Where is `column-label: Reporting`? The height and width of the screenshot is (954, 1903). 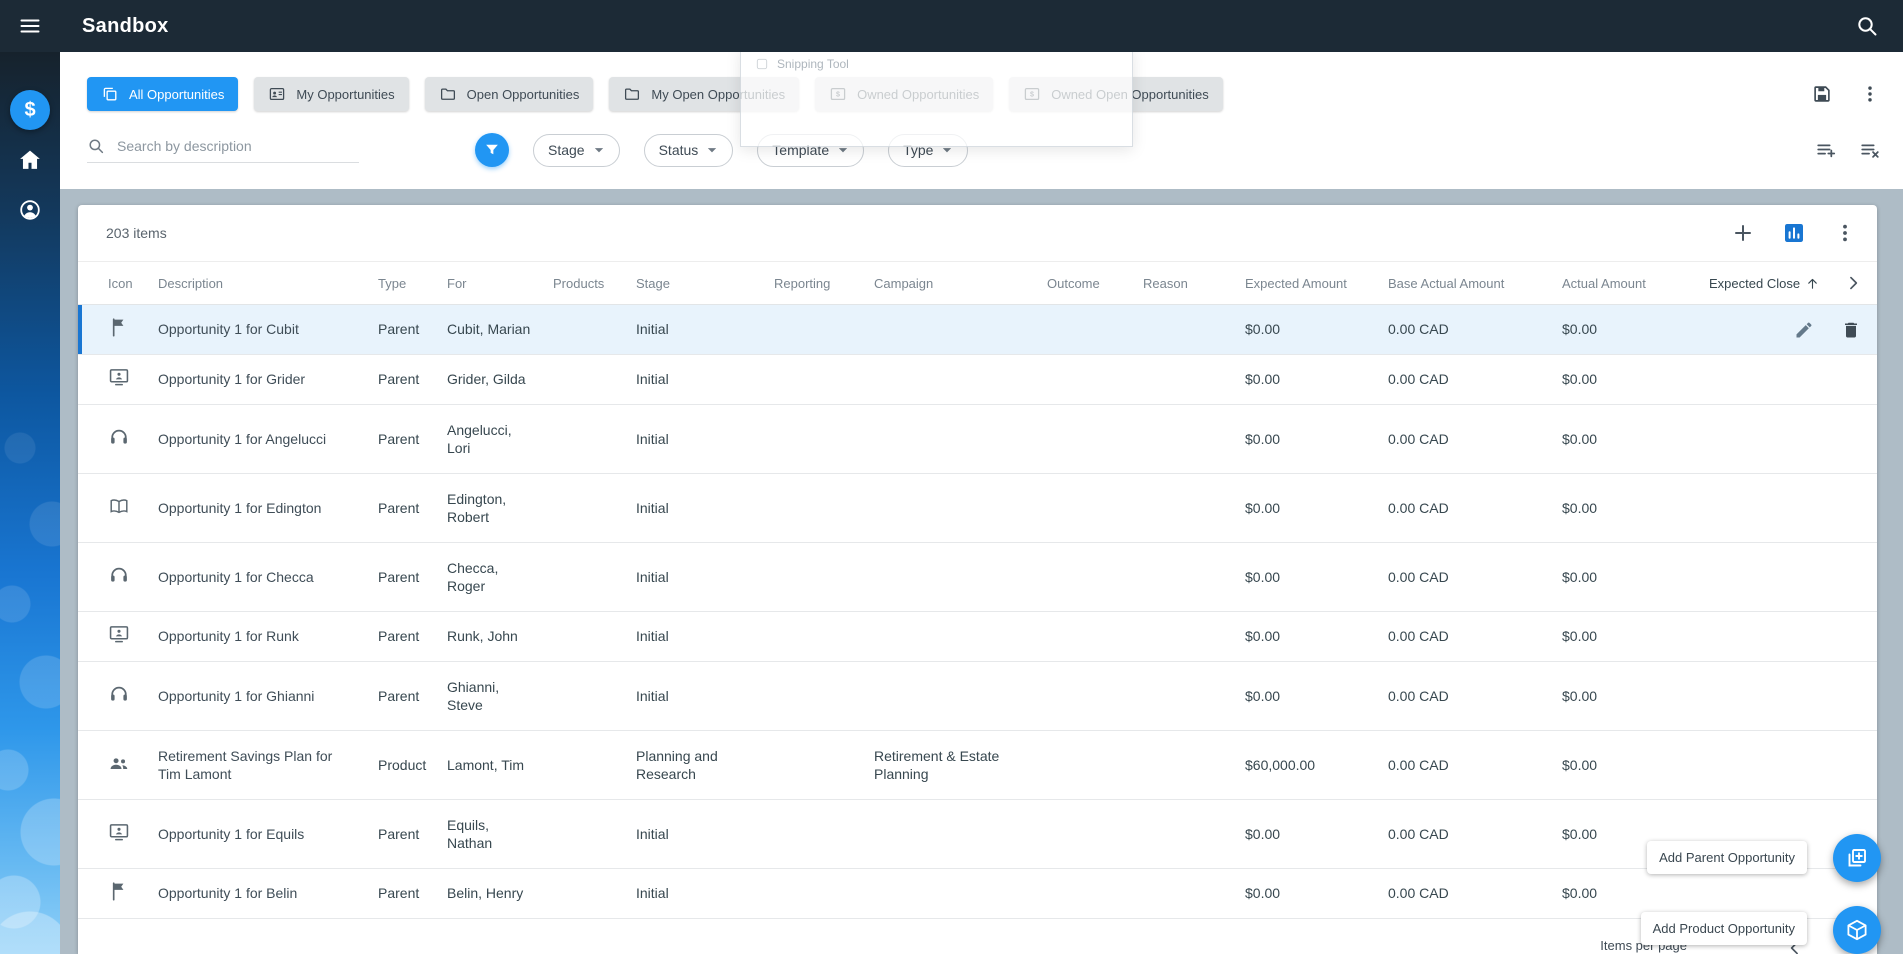 column-label: Reporting is located at coordinates (802, 283).